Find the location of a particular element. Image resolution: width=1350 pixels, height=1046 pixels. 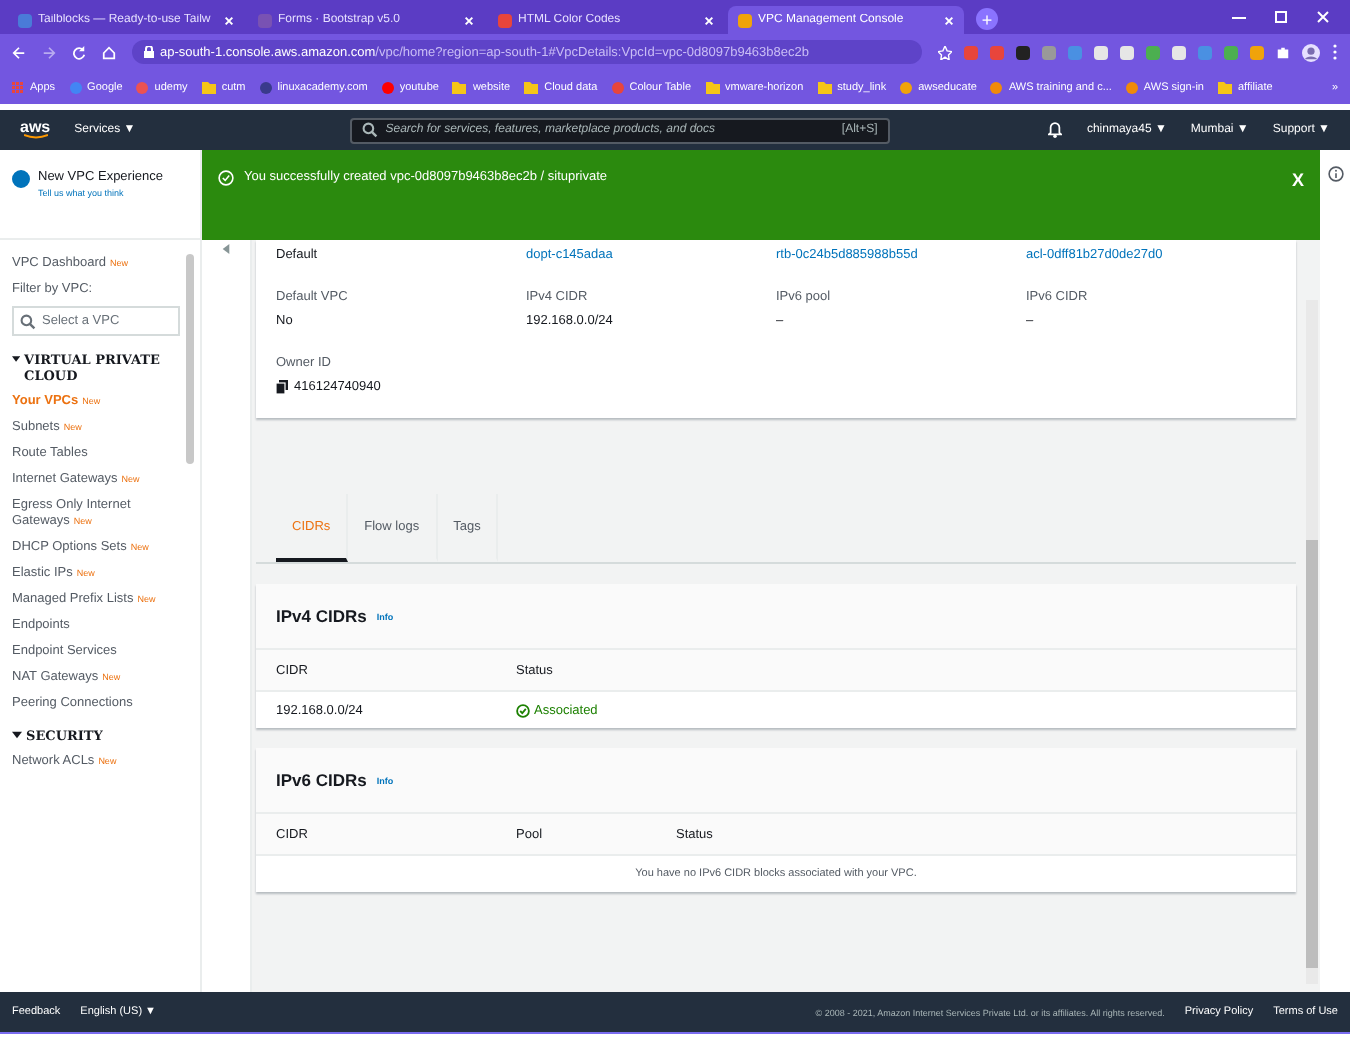

aws-logo: aws is located at coordinates (35, 130).